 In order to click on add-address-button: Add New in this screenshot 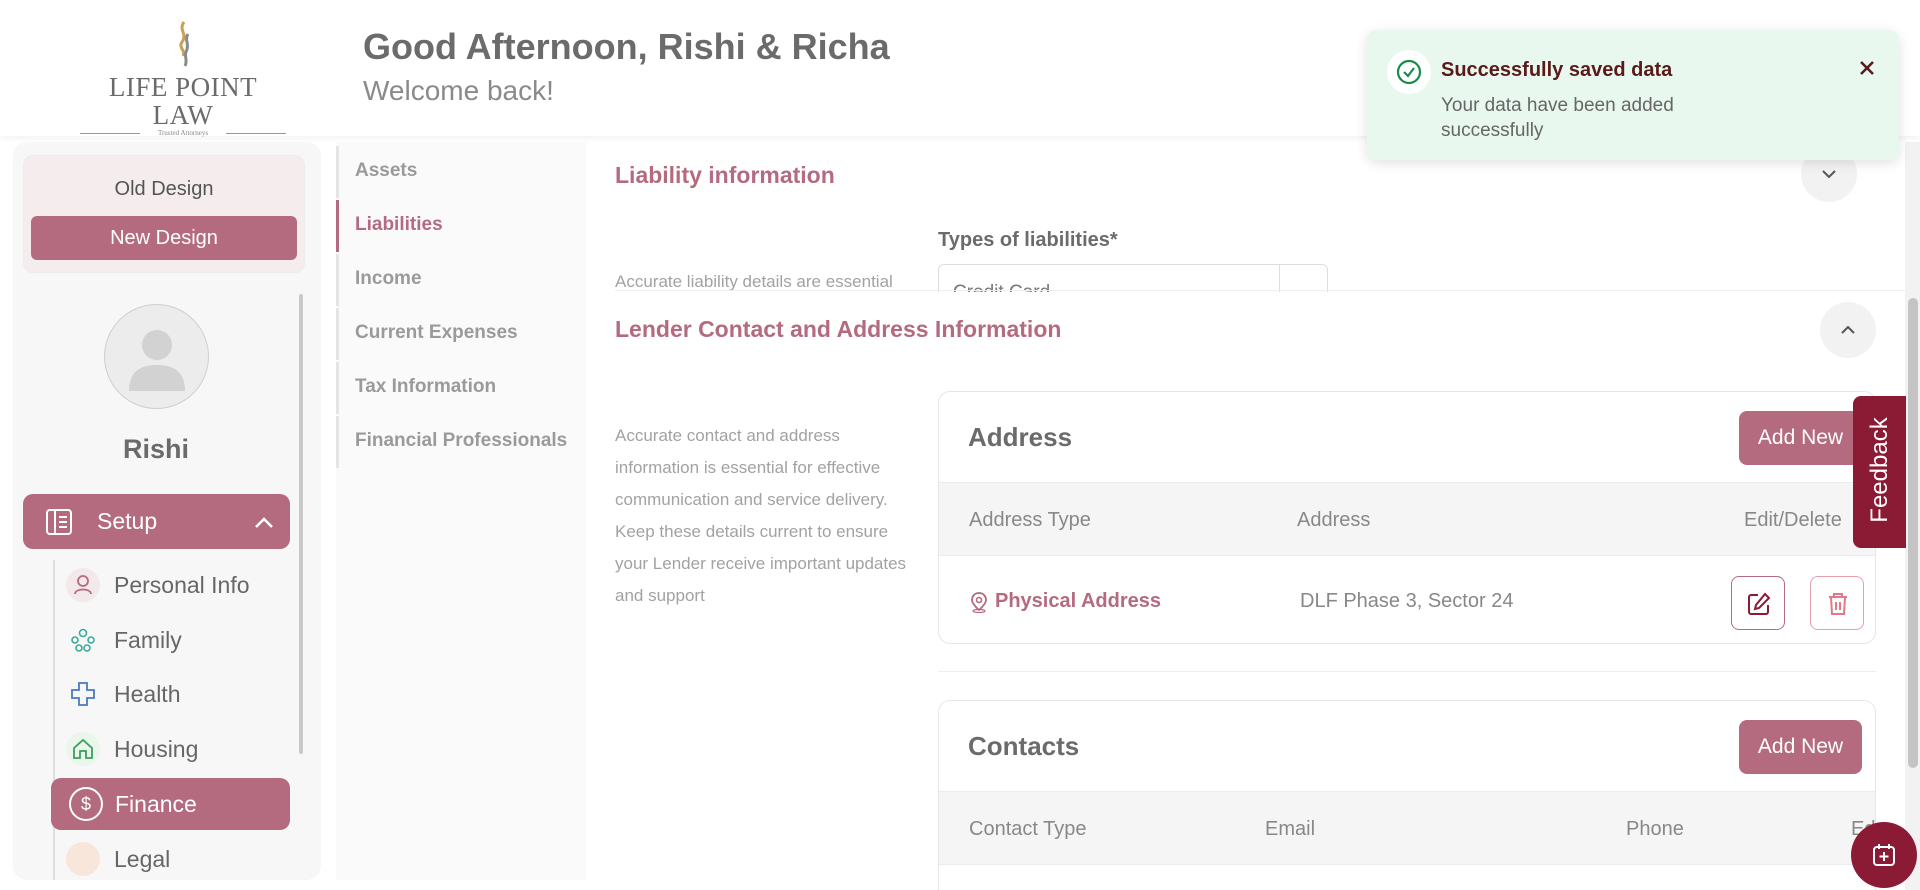, I will do `click(1800, 438)`.